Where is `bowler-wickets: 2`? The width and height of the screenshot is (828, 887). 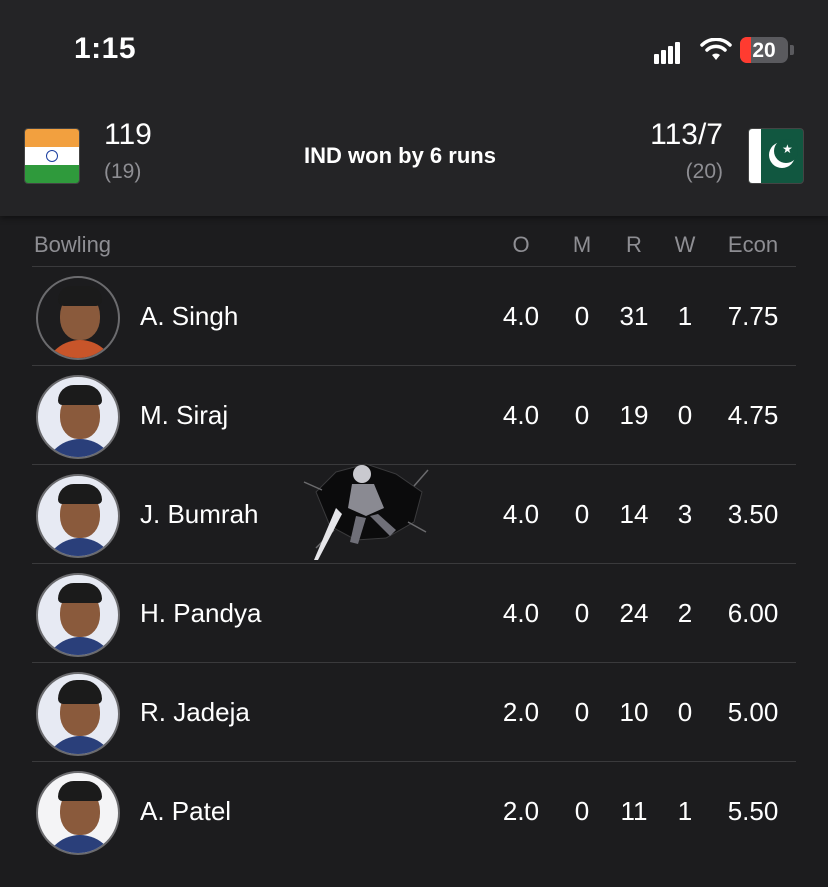
bowler-wickets: 2 is located at coordinates (685, 613).